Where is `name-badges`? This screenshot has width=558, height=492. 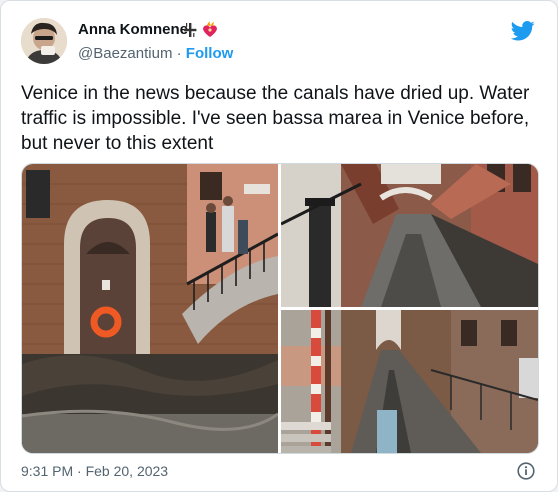 name-badges is located at coordinates (202, 30).